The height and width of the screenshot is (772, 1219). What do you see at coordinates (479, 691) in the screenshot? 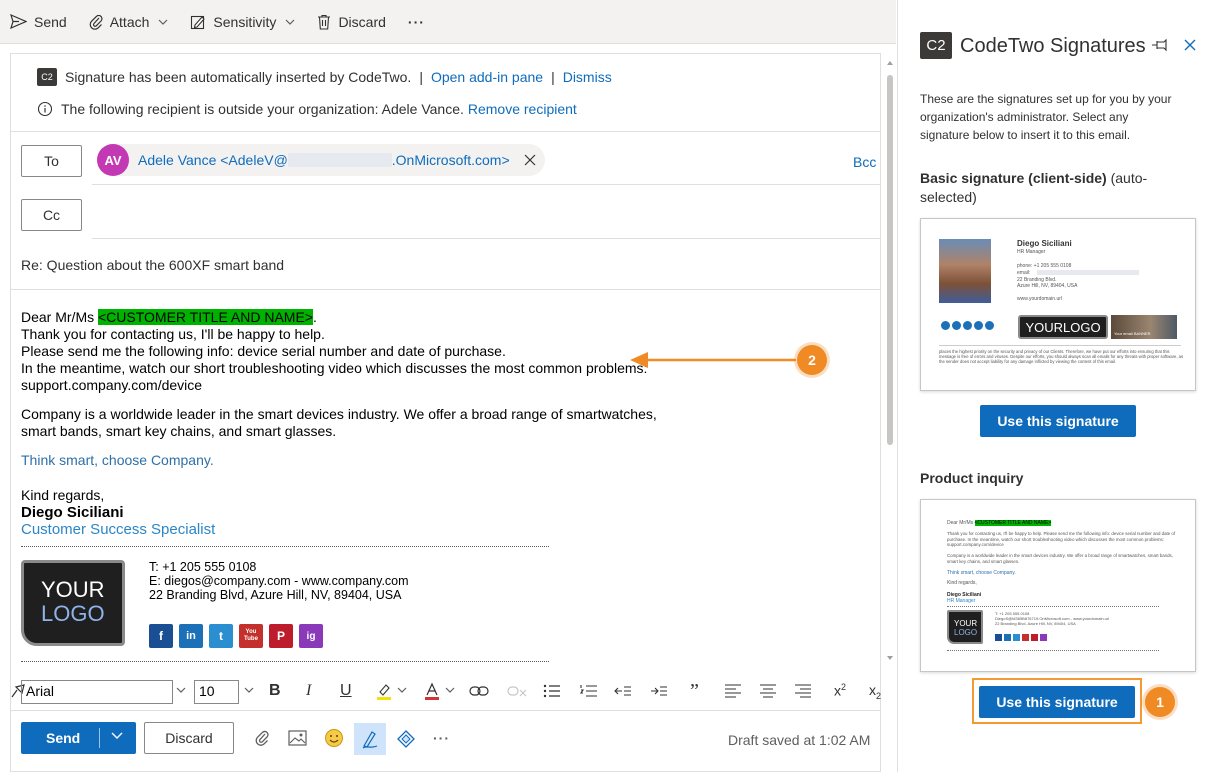
I see `link-icon` at bounding box center [479, 691].